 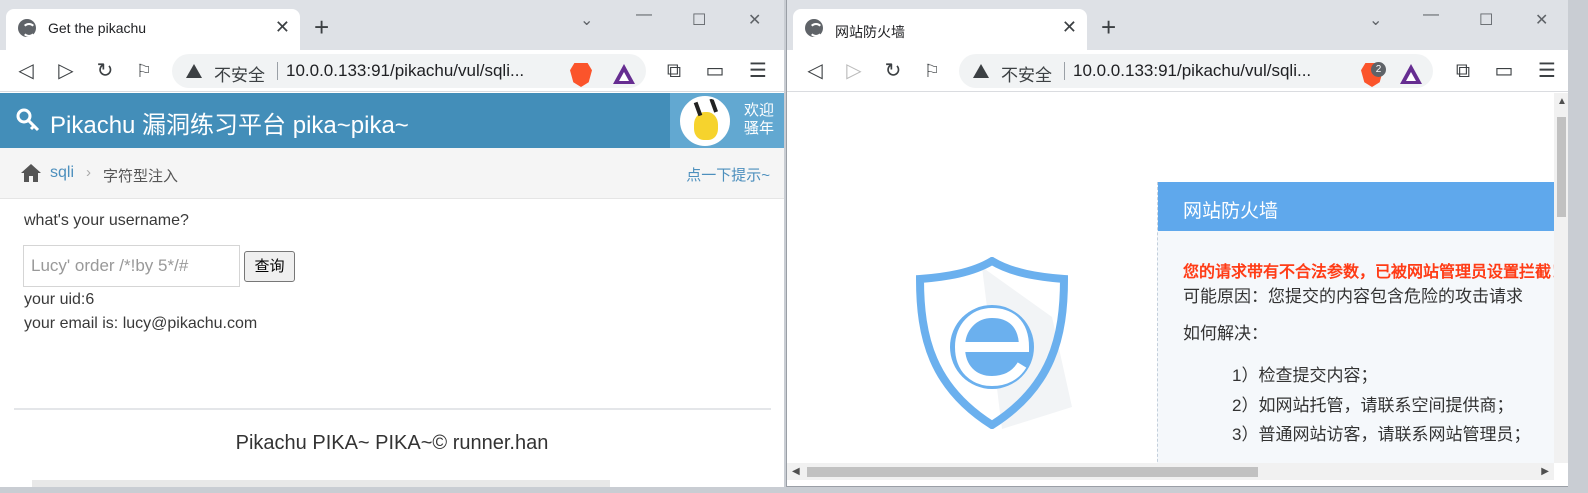 I want to click on firewall-warning: 您的请求带有不合法参数，已被网站管理员设置拦截！, so click(x=1369, y=272).